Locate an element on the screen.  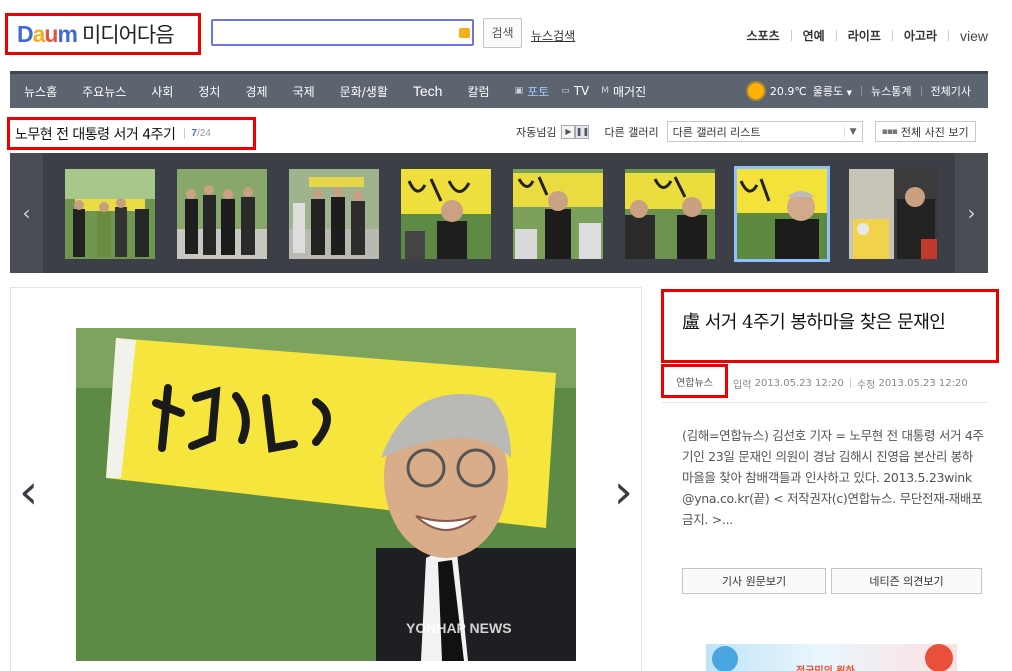
top-link-life: 라이프 is located at coordinates (864, 35).